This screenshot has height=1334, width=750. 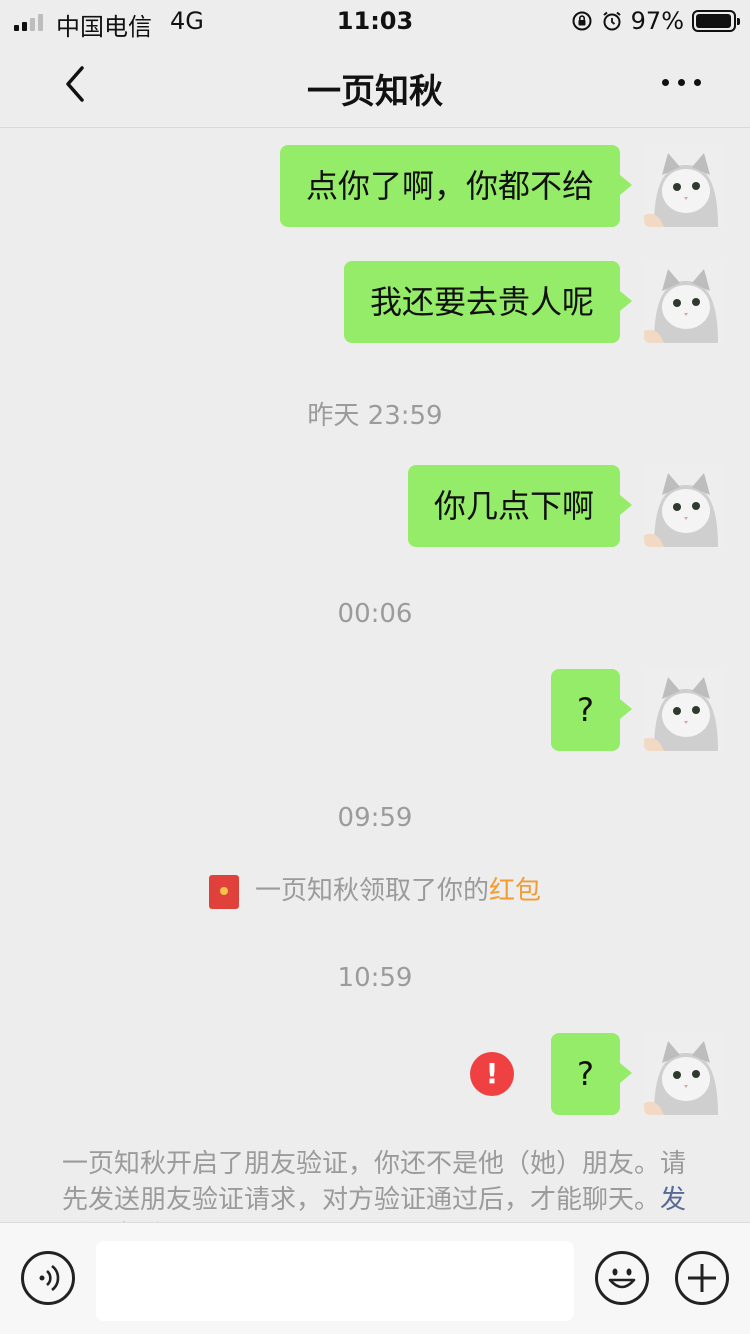 I want to click on emoji-button, so click(x=622, y=1278).